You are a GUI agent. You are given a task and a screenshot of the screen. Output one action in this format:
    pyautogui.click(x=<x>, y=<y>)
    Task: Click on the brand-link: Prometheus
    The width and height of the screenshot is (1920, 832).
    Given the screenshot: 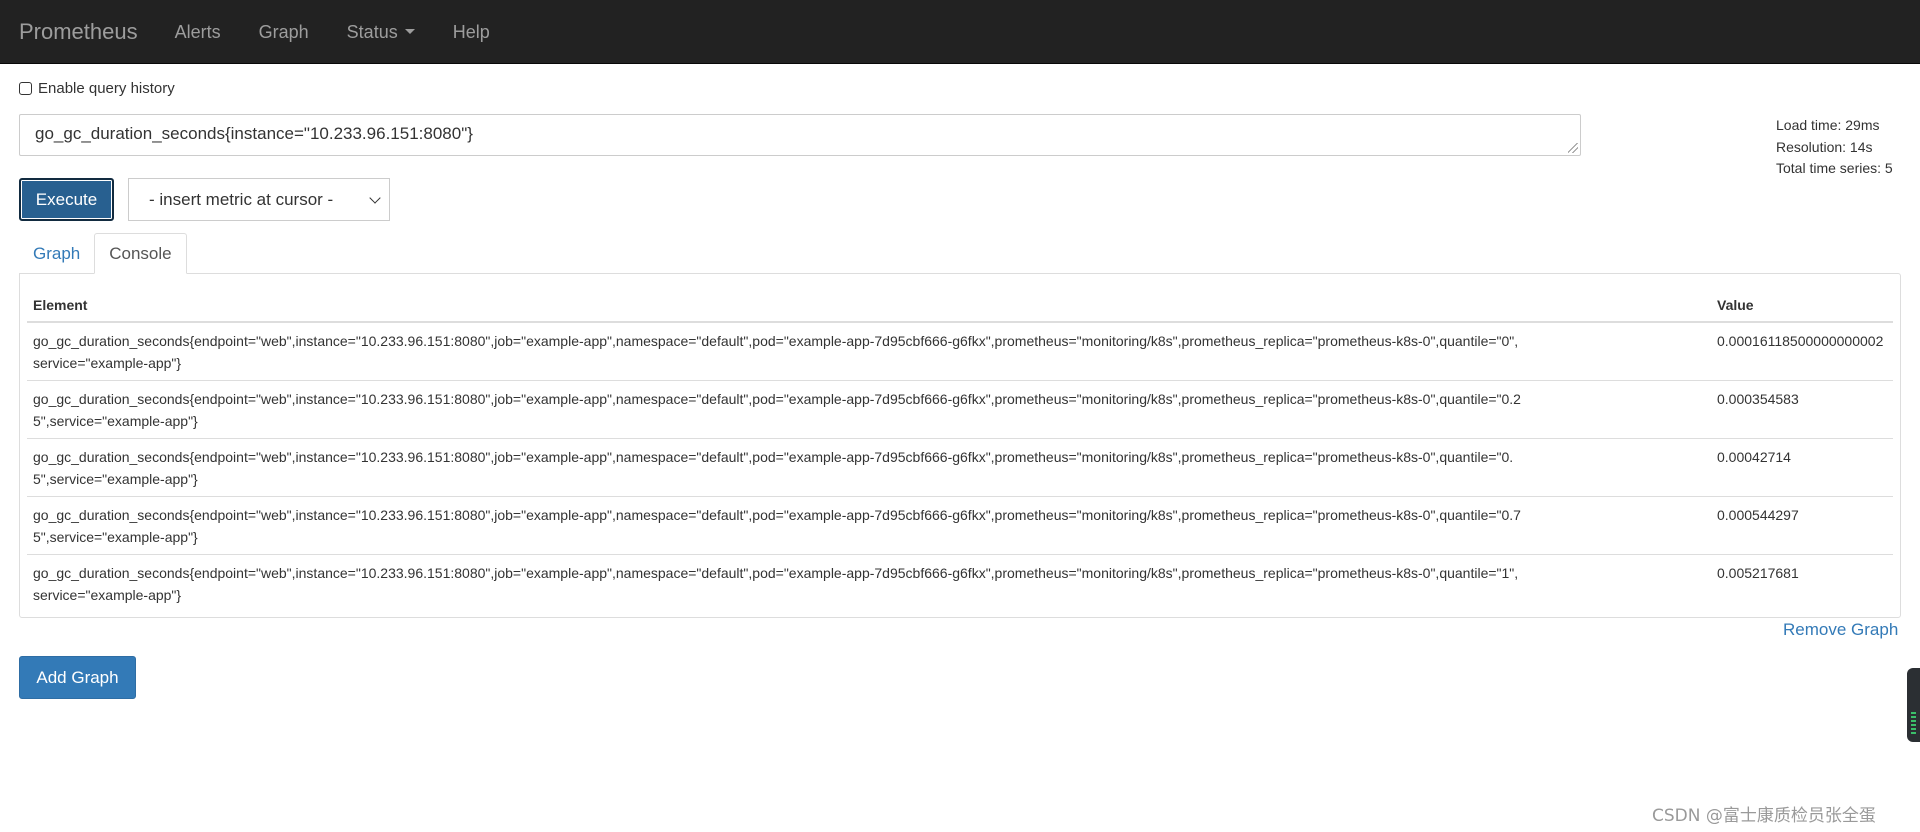 What is the action you would take?
    pyautogui.click(x=78, y=32)
    